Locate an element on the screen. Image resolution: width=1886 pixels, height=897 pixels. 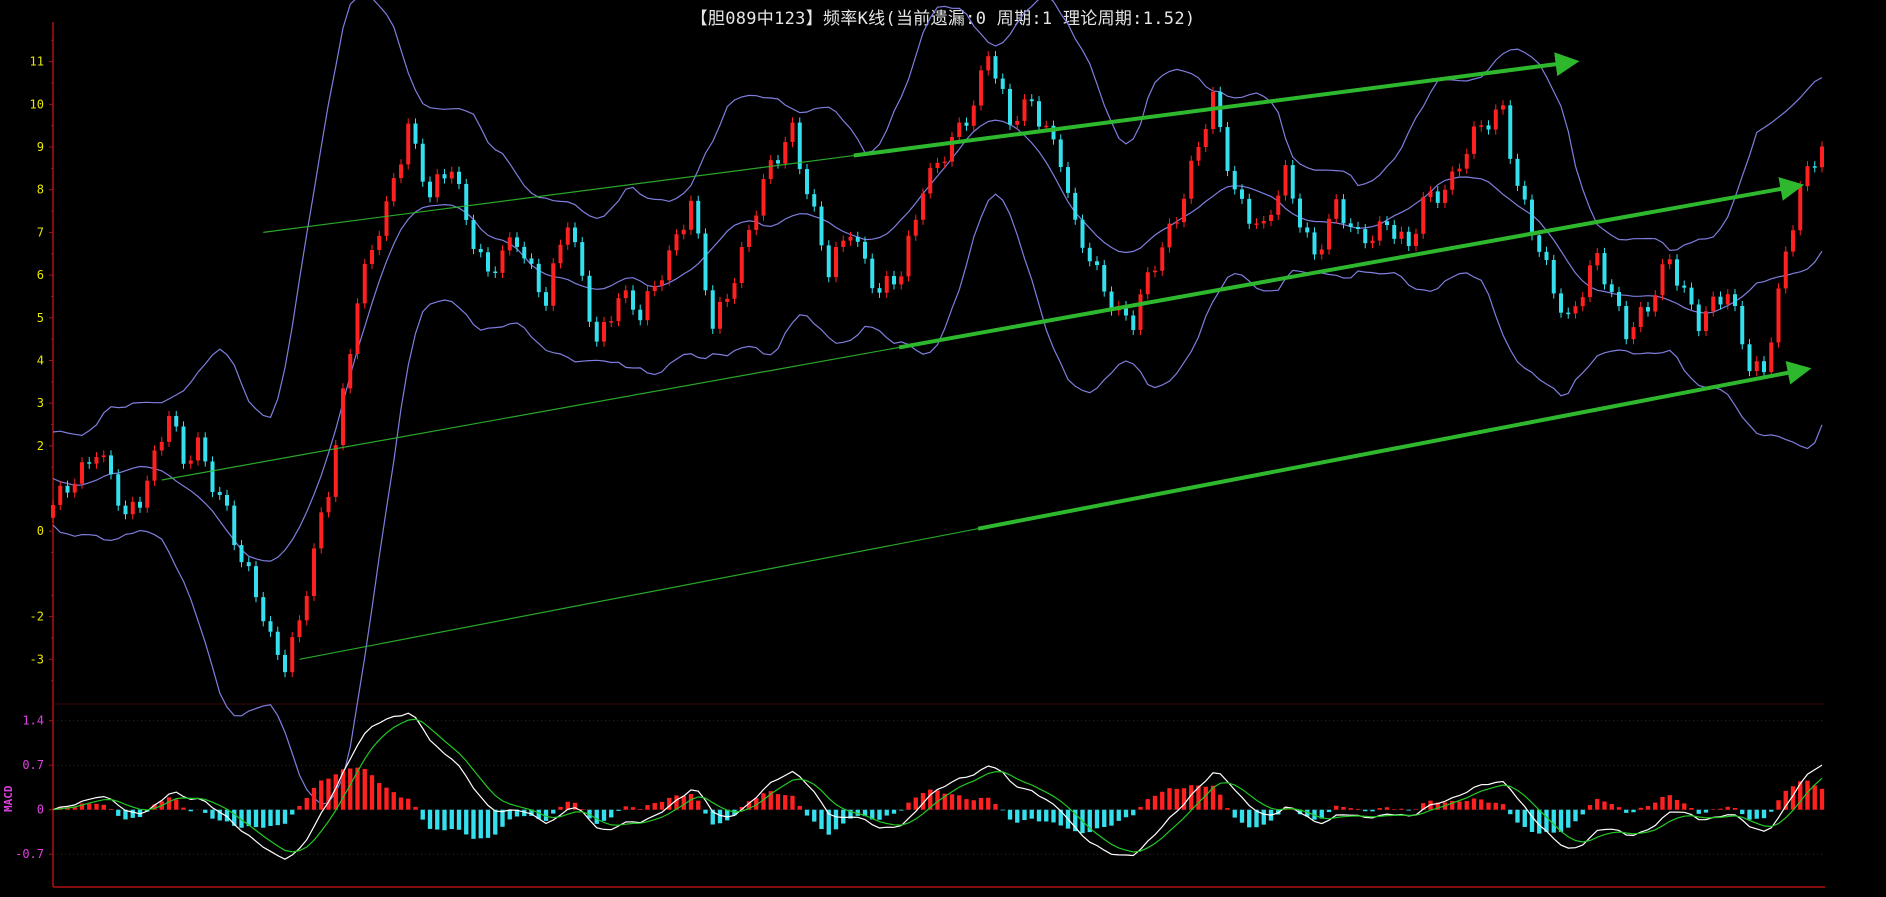
y-tick-label: 8 is located at coordinates (40, 190).